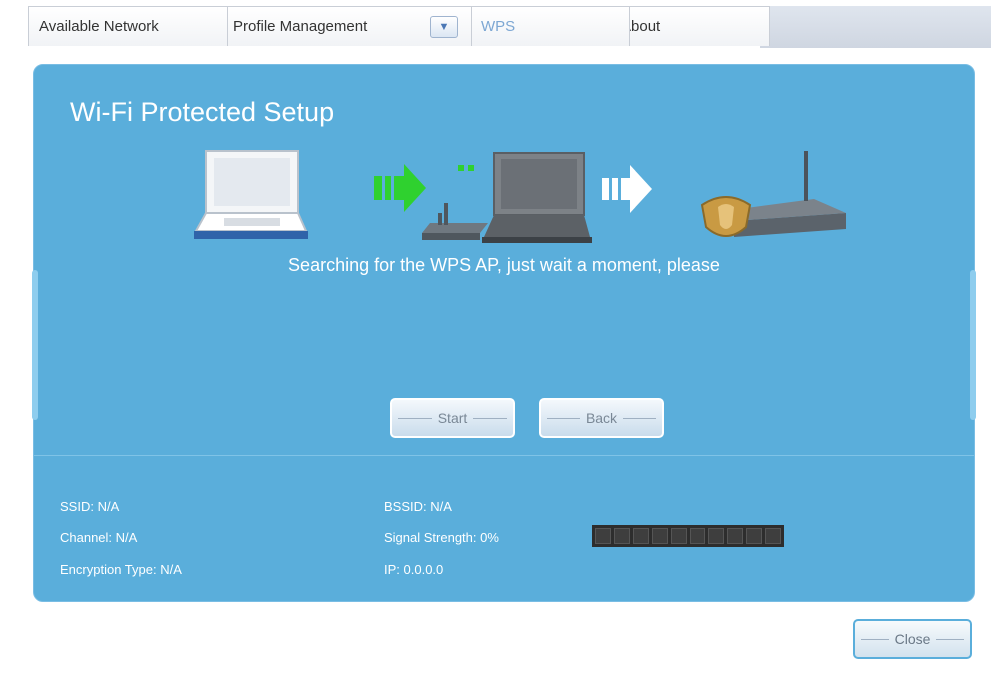 This screenshot has width=991, height=685. I want to click on tab-wps-label: WPS, so click(498, 26).